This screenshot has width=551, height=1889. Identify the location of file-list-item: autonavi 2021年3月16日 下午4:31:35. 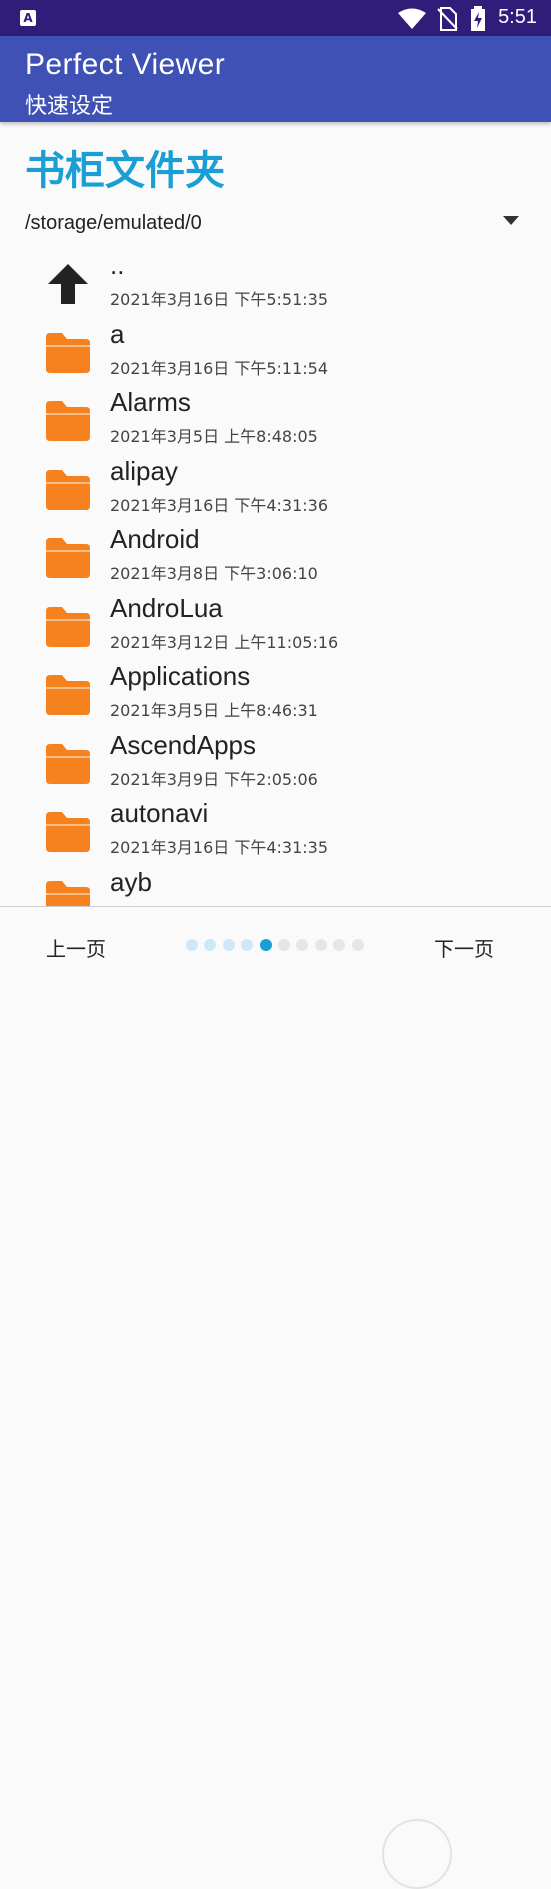
(275, 832).